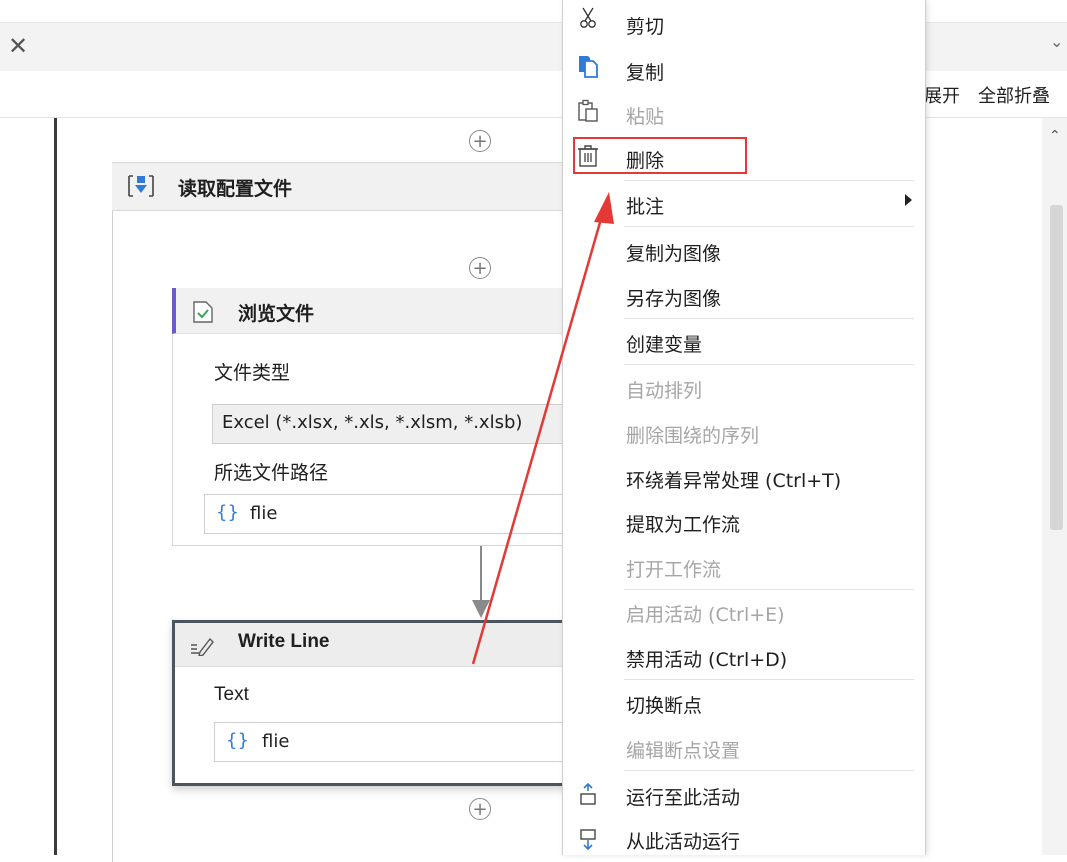  I want to click on write-line-header, so click(373, 645).